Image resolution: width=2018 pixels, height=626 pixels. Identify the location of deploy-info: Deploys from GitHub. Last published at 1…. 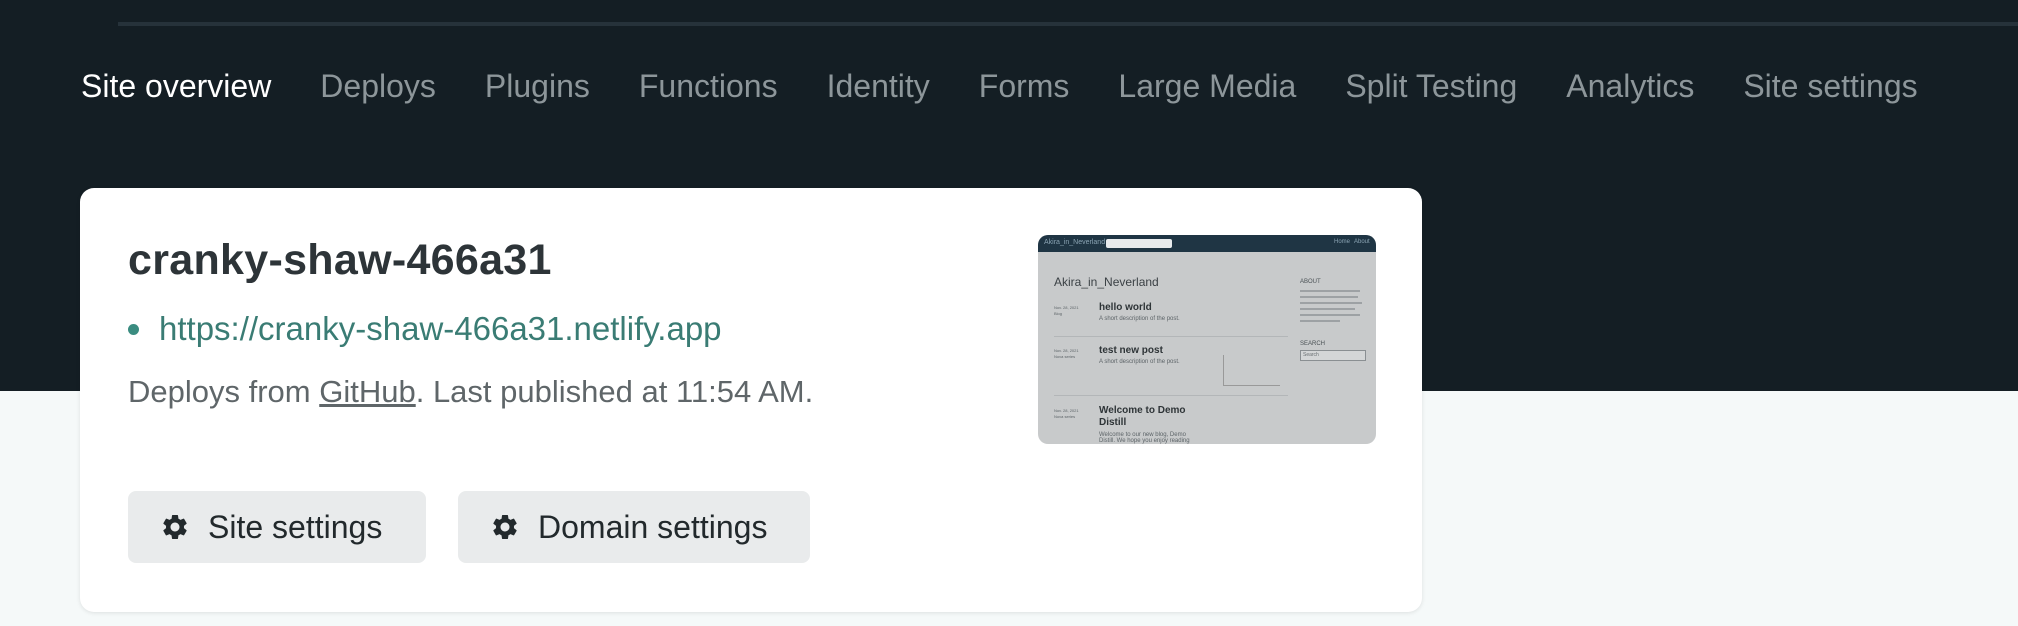
(470, 392).